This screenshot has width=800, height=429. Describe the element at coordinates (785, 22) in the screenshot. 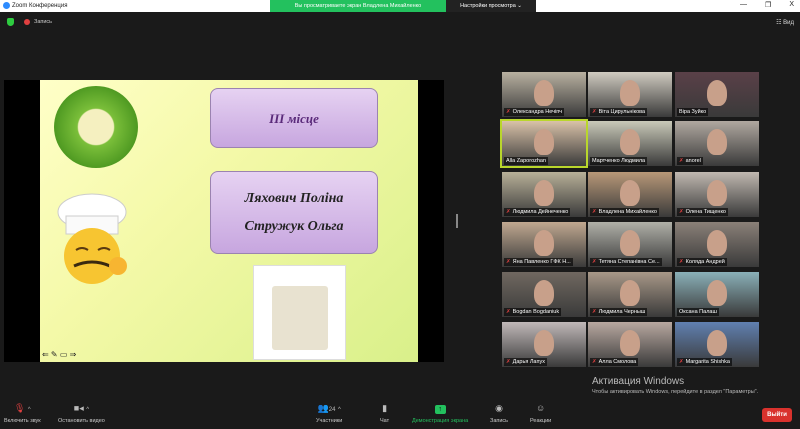

I see `view-button: ☷ Вид` at that location.